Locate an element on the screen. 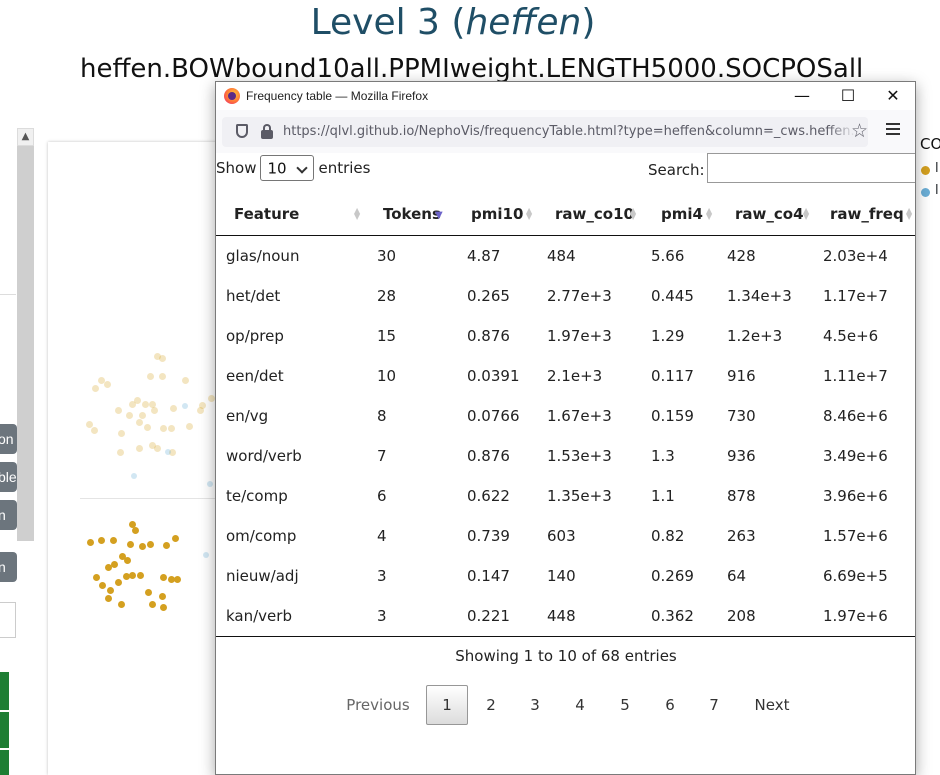  page-button-6: 6 is located at coordinates (670, 705).